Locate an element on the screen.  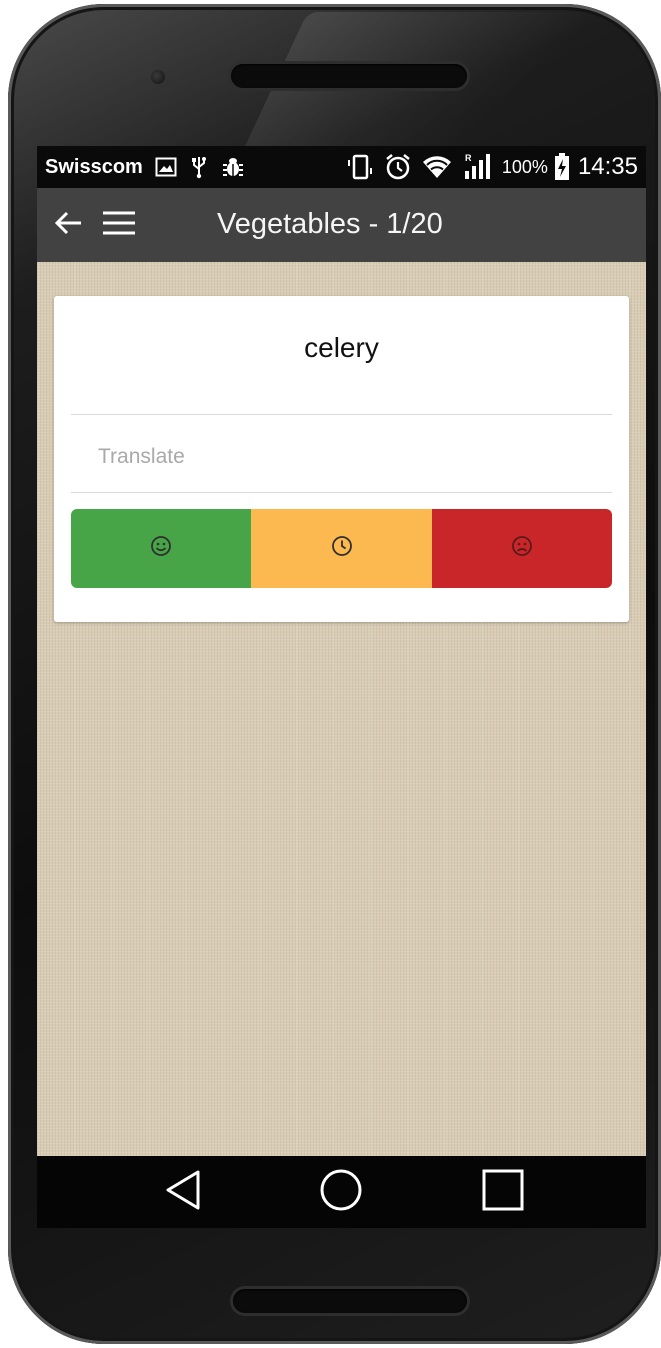
translate-input is located at coordinates (341, 457).